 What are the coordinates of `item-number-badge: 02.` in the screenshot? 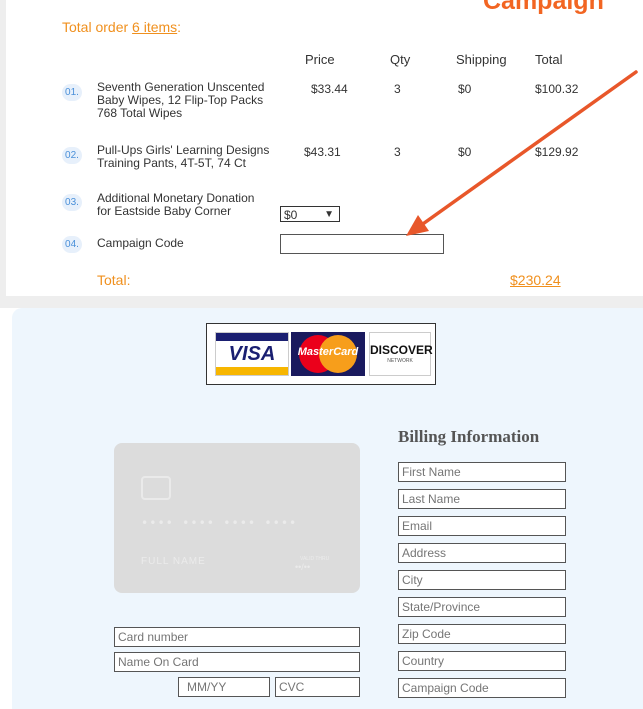 It's located at (72, 155).